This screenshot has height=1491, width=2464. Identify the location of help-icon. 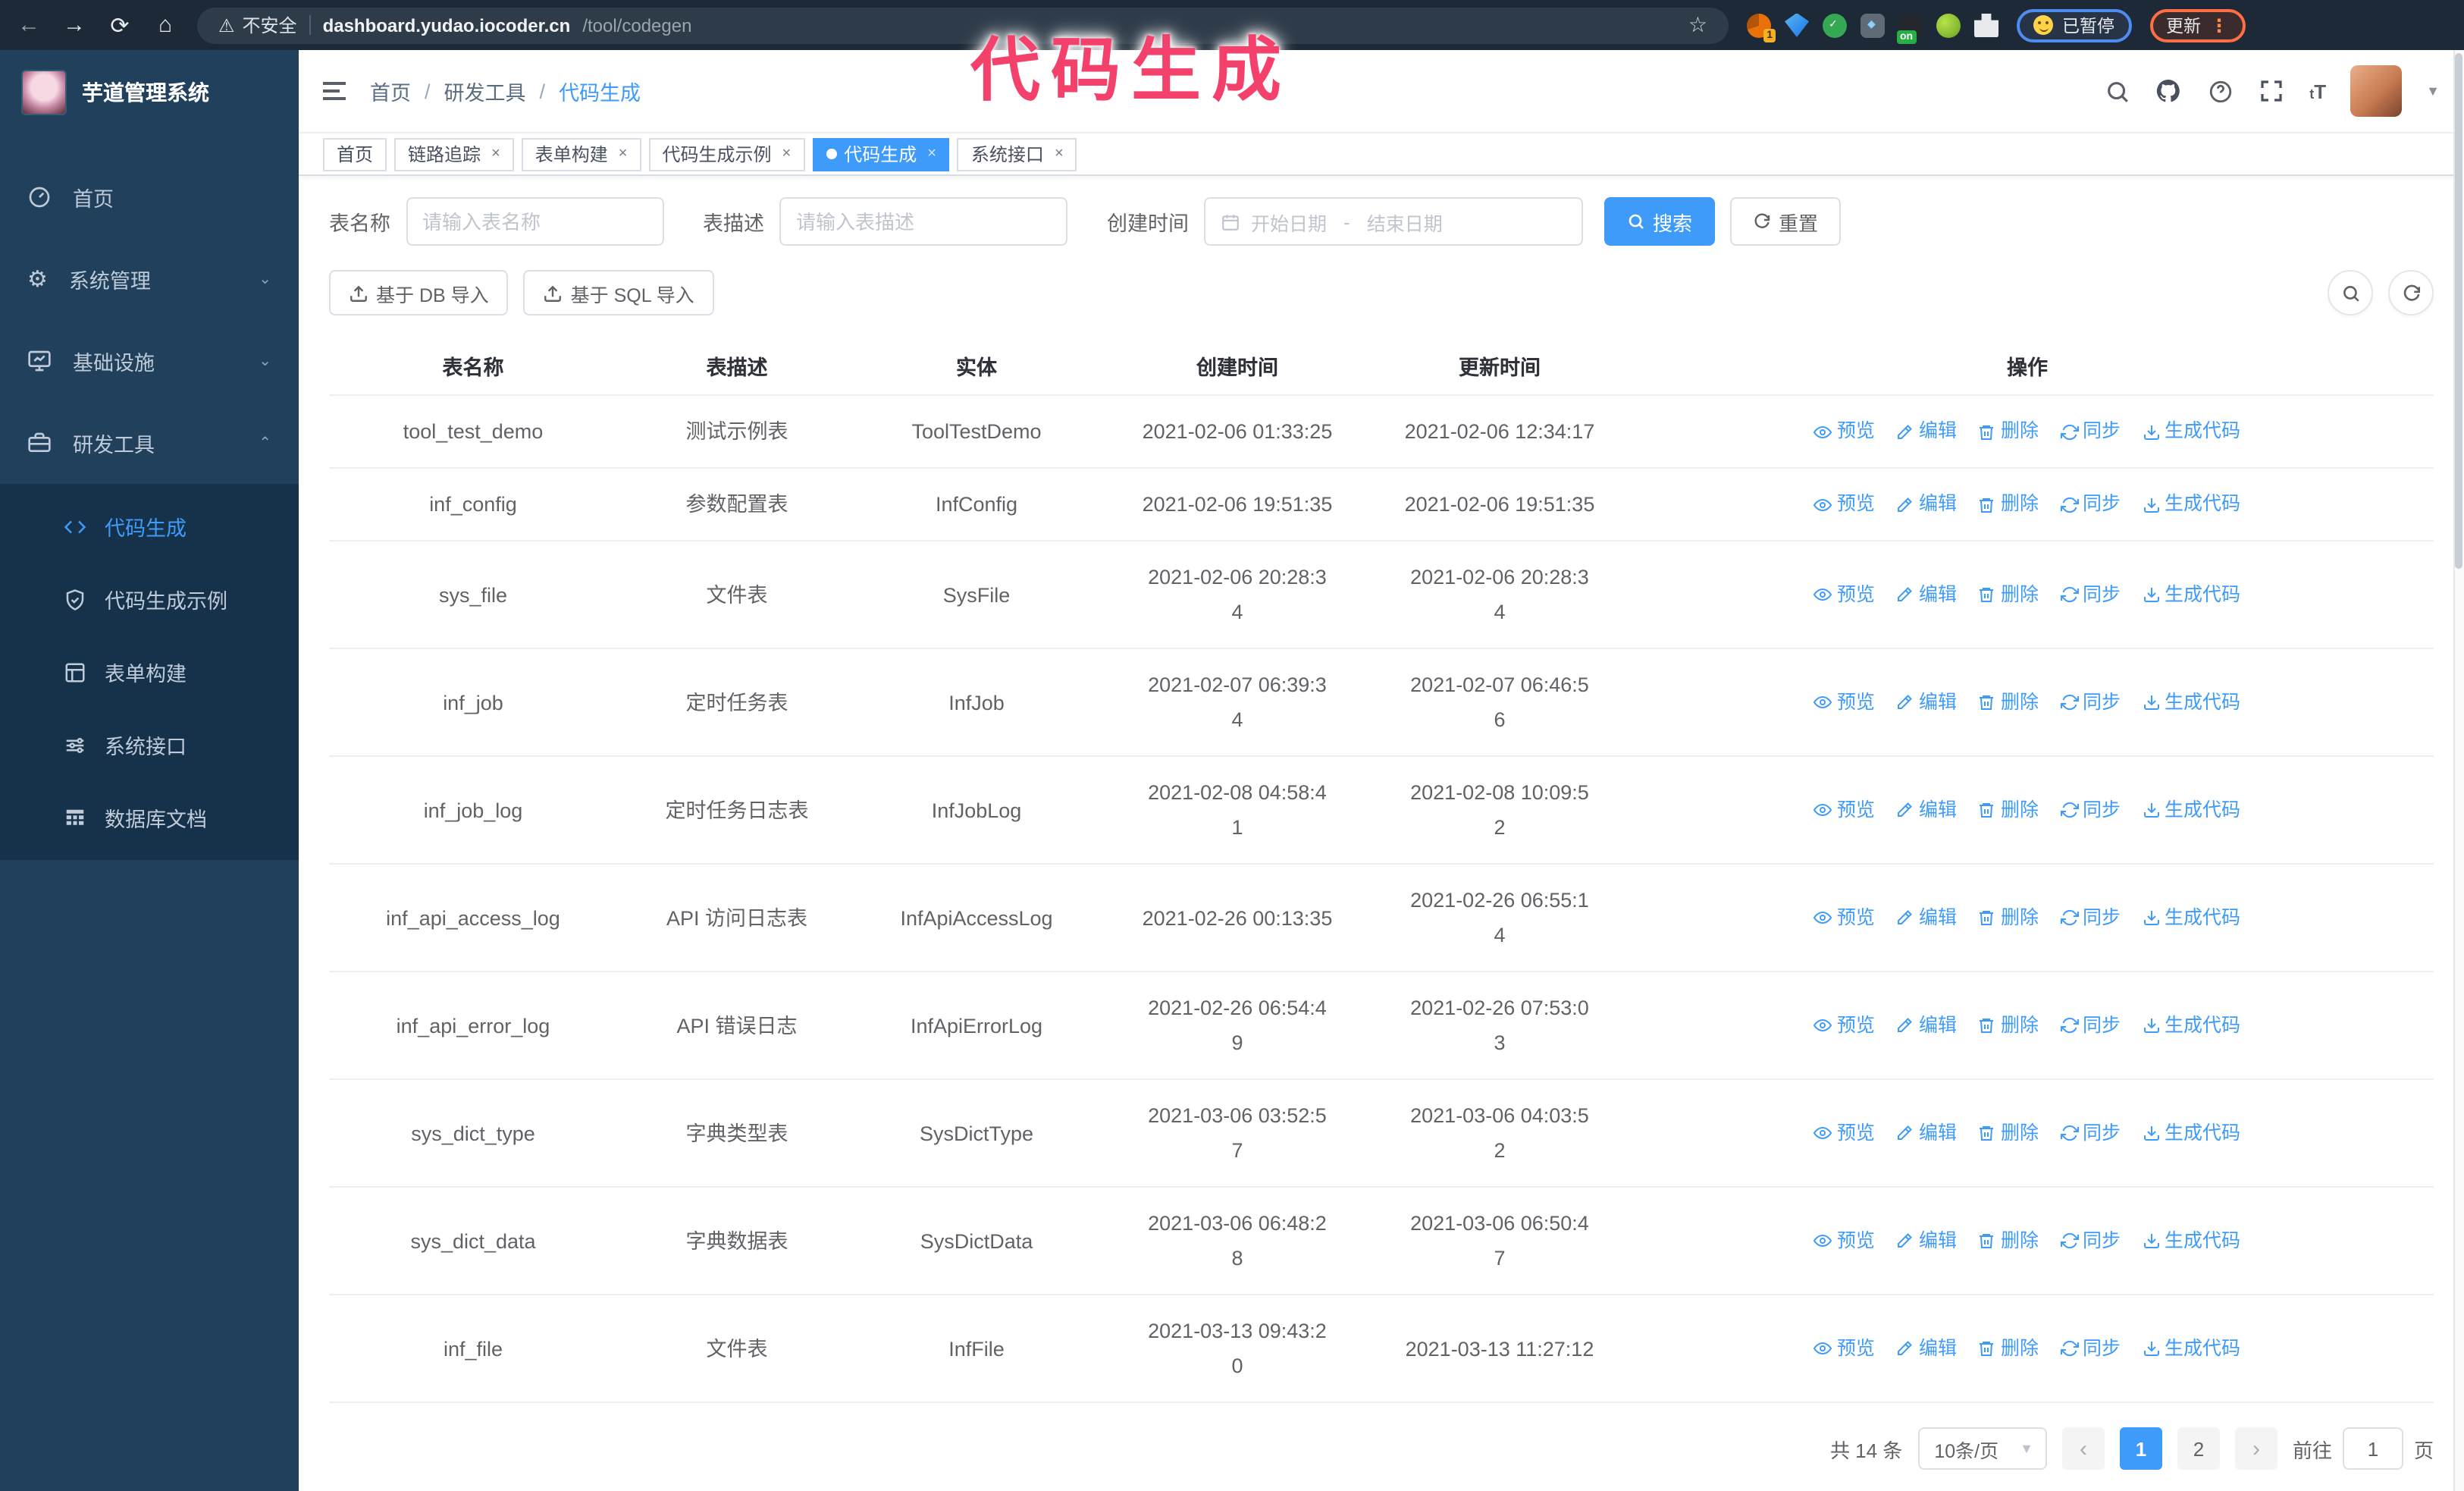
(2220, 91).